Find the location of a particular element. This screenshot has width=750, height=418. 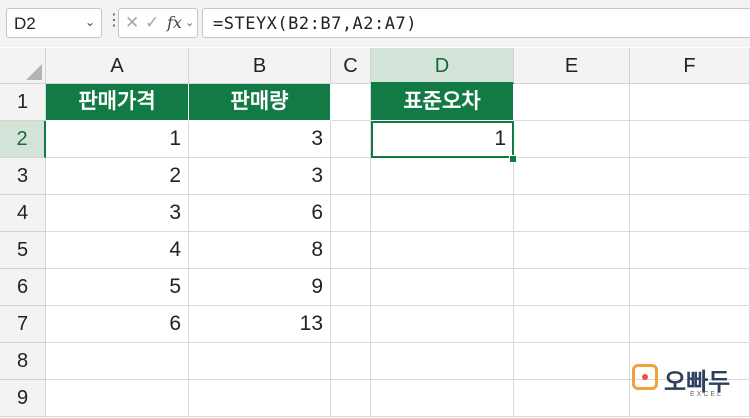

cell-f3 is located at coordinates (690, 176).